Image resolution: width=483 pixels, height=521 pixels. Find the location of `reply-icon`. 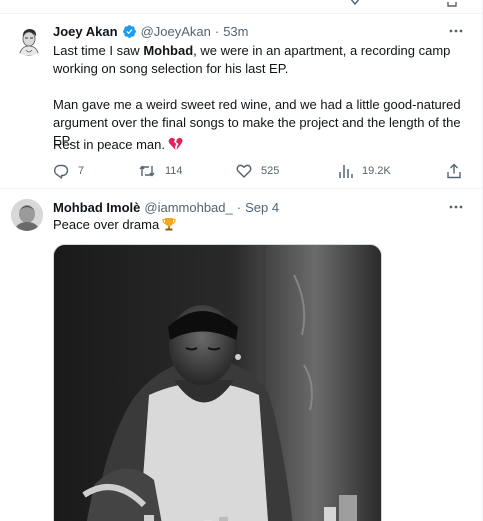

reply-icon is located at coordinates (61, 171).